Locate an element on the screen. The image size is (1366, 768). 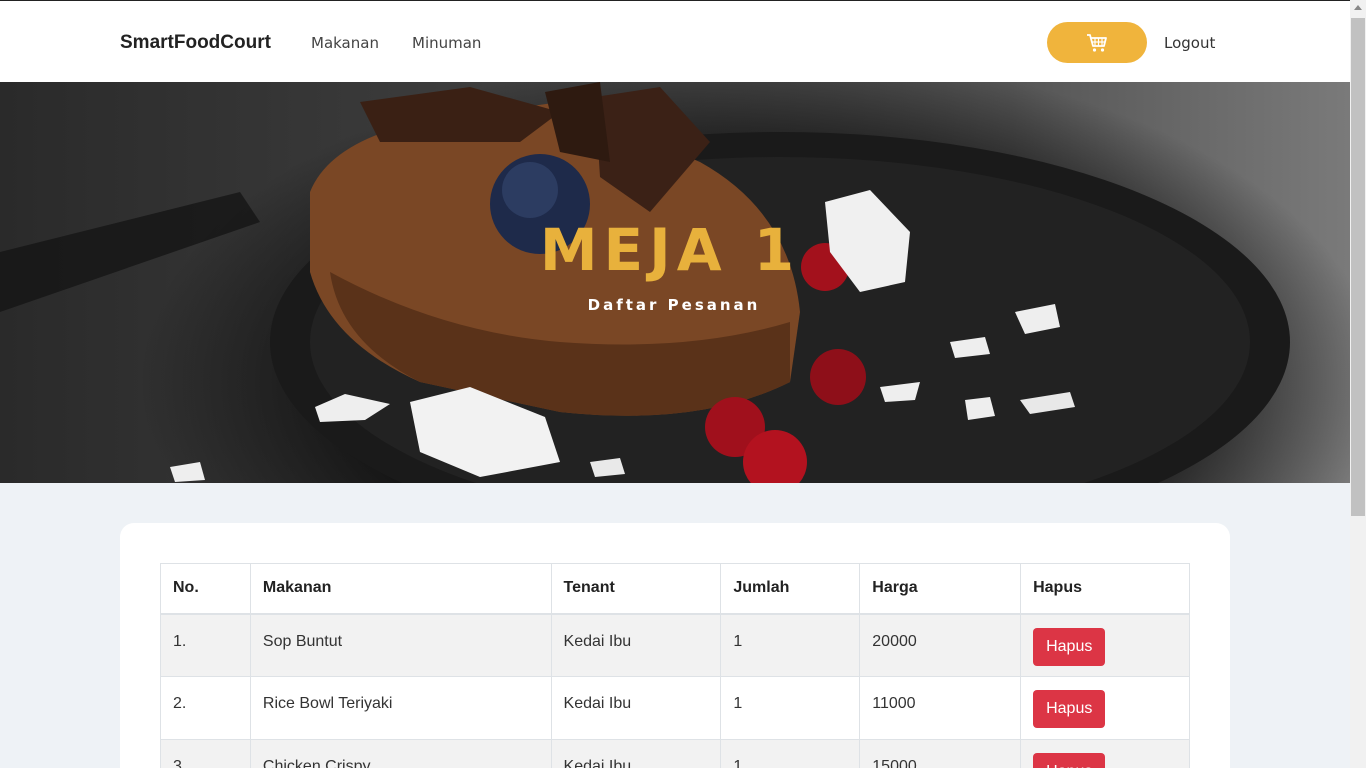
cell-harga: 11000 is located at coordinates (940, 708).